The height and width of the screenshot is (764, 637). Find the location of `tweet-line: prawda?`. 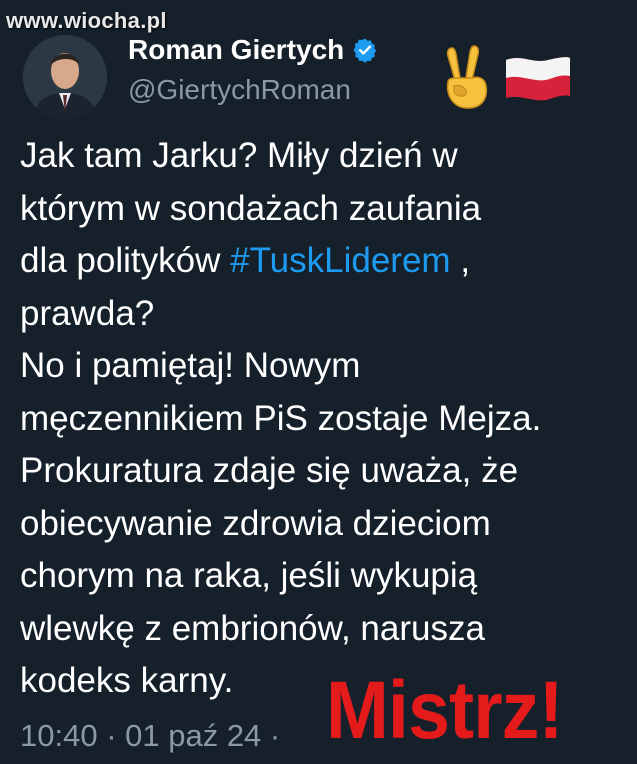

tweet-line: prawda? is located at coordinates (87, 313).